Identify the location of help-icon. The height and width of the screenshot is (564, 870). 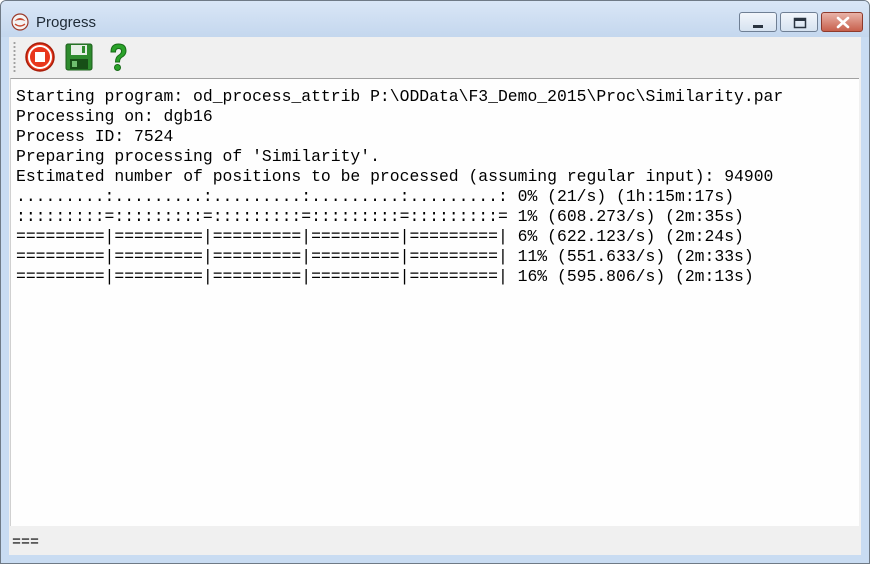
(118, 57).